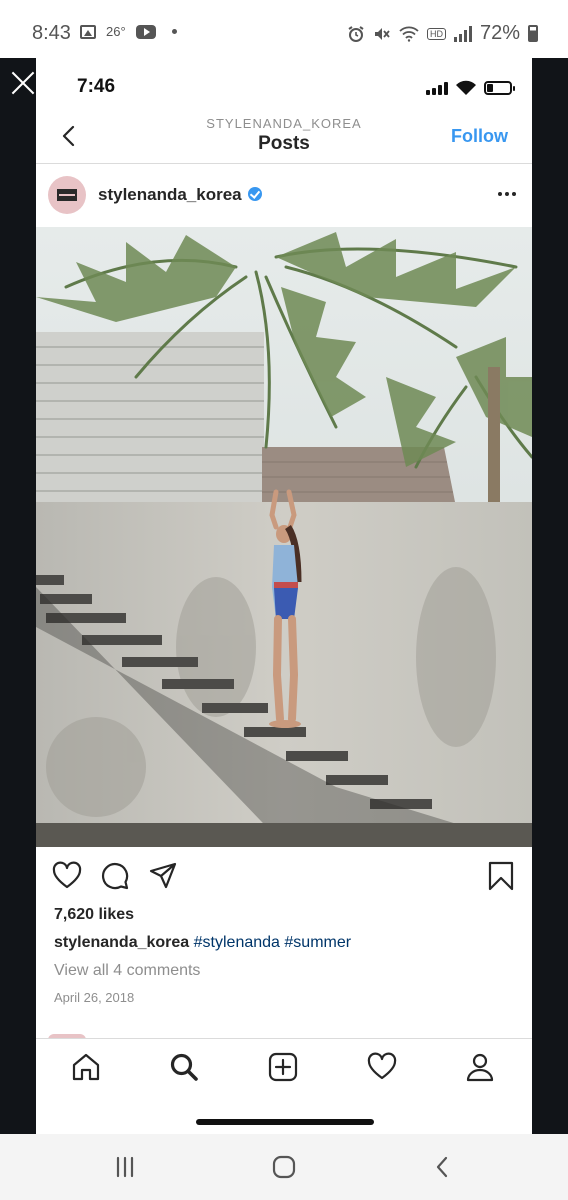  What do you see at coordinates (284, 29) in the screenshot?
I see `android-status-bar: 8:43 26° HD 72%` at bounding box center [284, 29].